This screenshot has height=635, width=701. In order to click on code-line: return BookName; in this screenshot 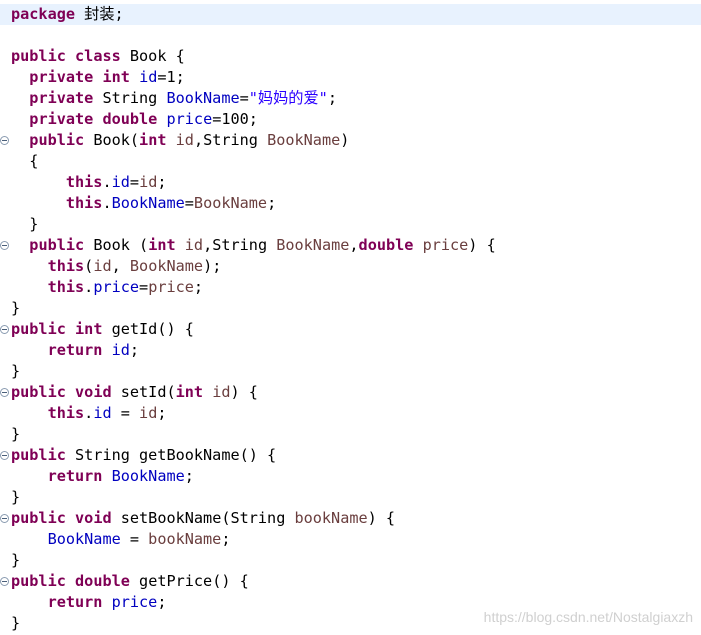, I will do `click(350, 476)`.